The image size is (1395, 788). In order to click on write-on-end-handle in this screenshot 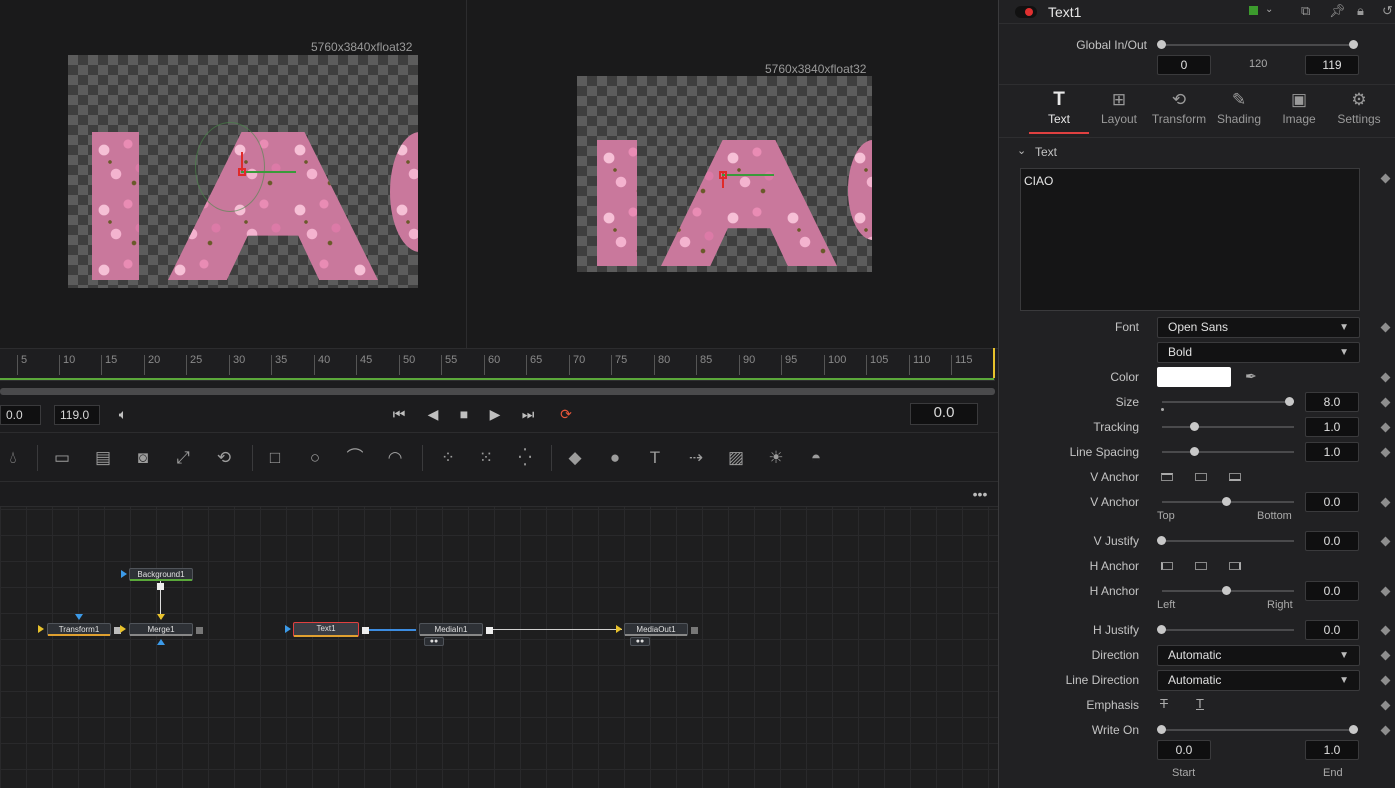, I will do `click(1353, 729)`.